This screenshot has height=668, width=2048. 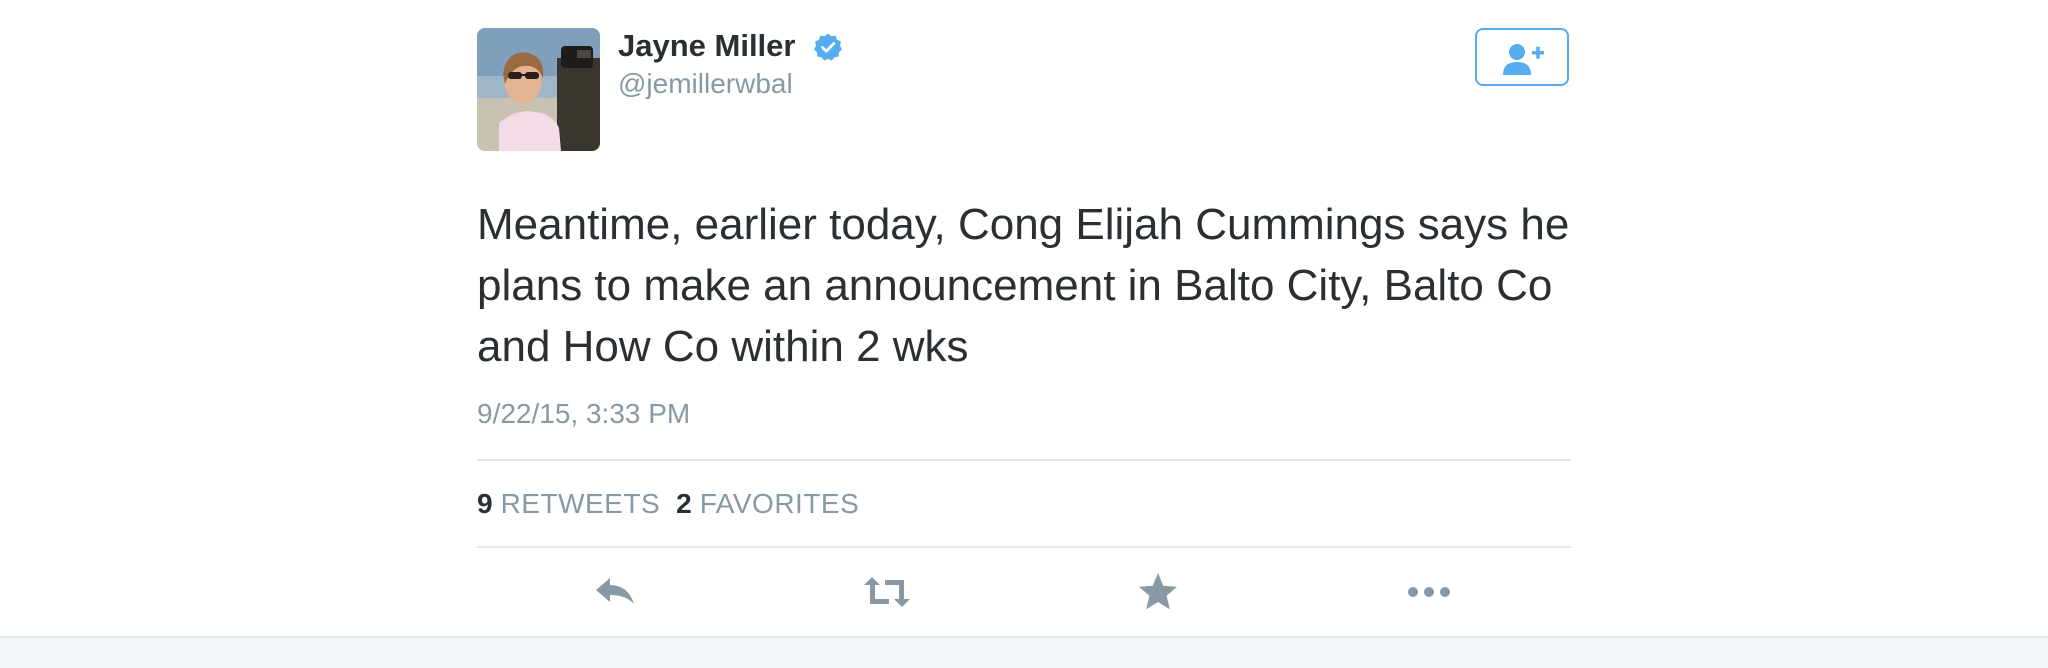 I want to click on reply-icon, so click(x=615, y=591).